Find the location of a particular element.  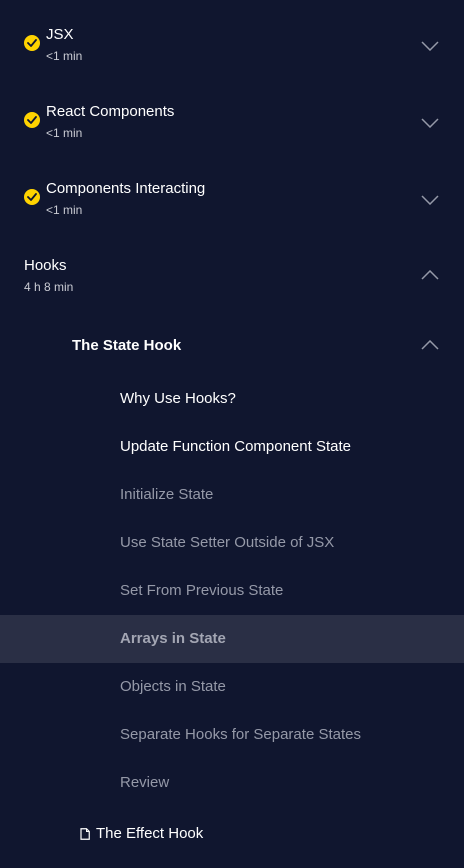

lesson-item-initialize-state: Initialize State is located at coordinates (232, 495).